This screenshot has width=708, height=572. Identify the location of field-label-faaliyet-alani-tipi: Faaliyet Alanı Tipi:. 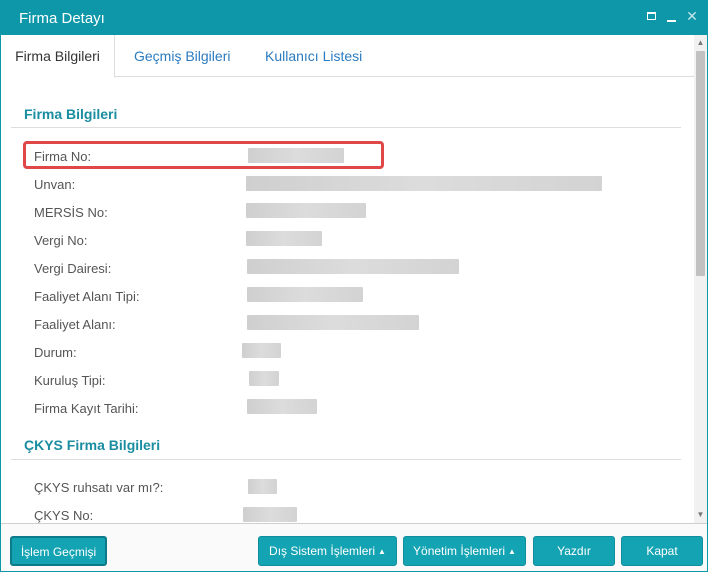
(87, 296).